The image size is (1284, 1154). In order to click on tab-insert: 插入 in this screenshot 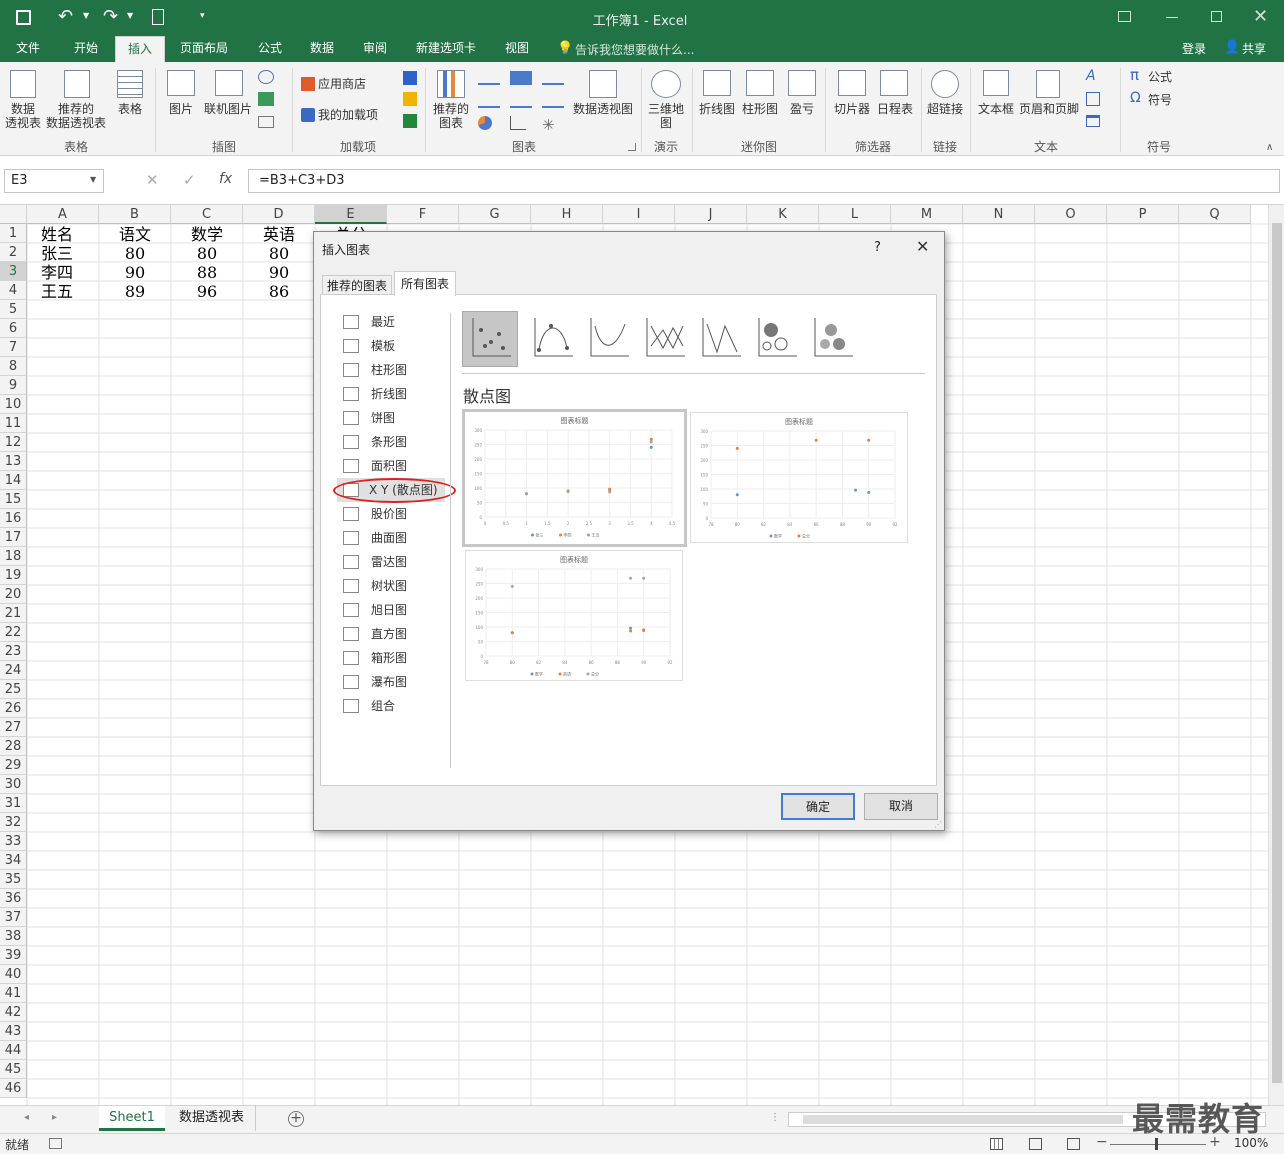, I will do `click(140, 49)`.